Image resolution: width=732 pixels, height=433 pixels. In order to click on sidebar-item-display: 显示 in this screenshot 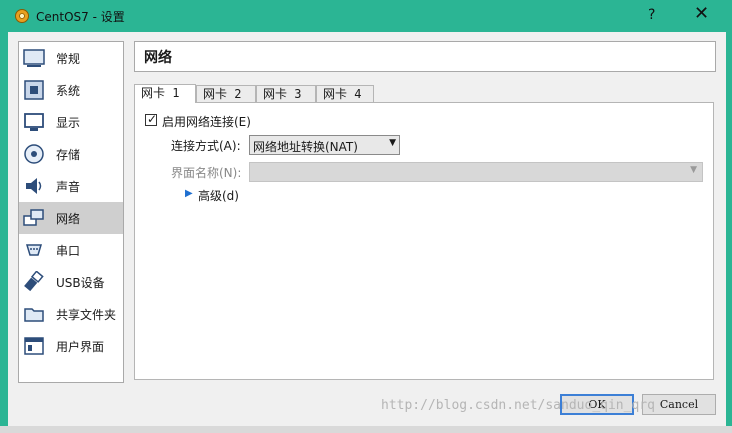, I will do `click(71, 122)`.